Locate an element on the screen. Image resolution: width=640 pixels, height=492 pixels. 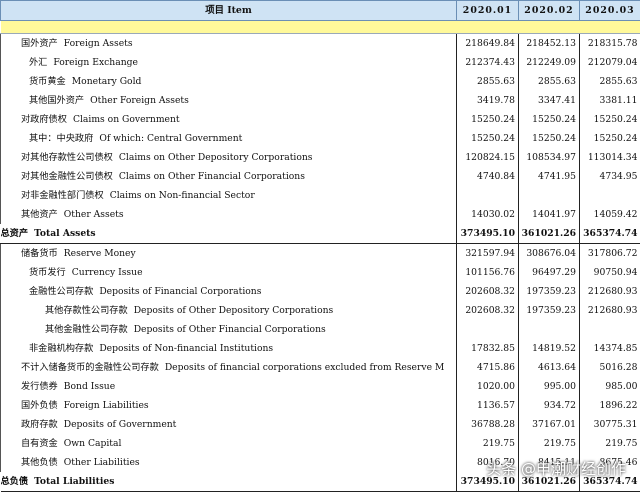
header-item: 项目 Item is located at coordinates (229, 11).